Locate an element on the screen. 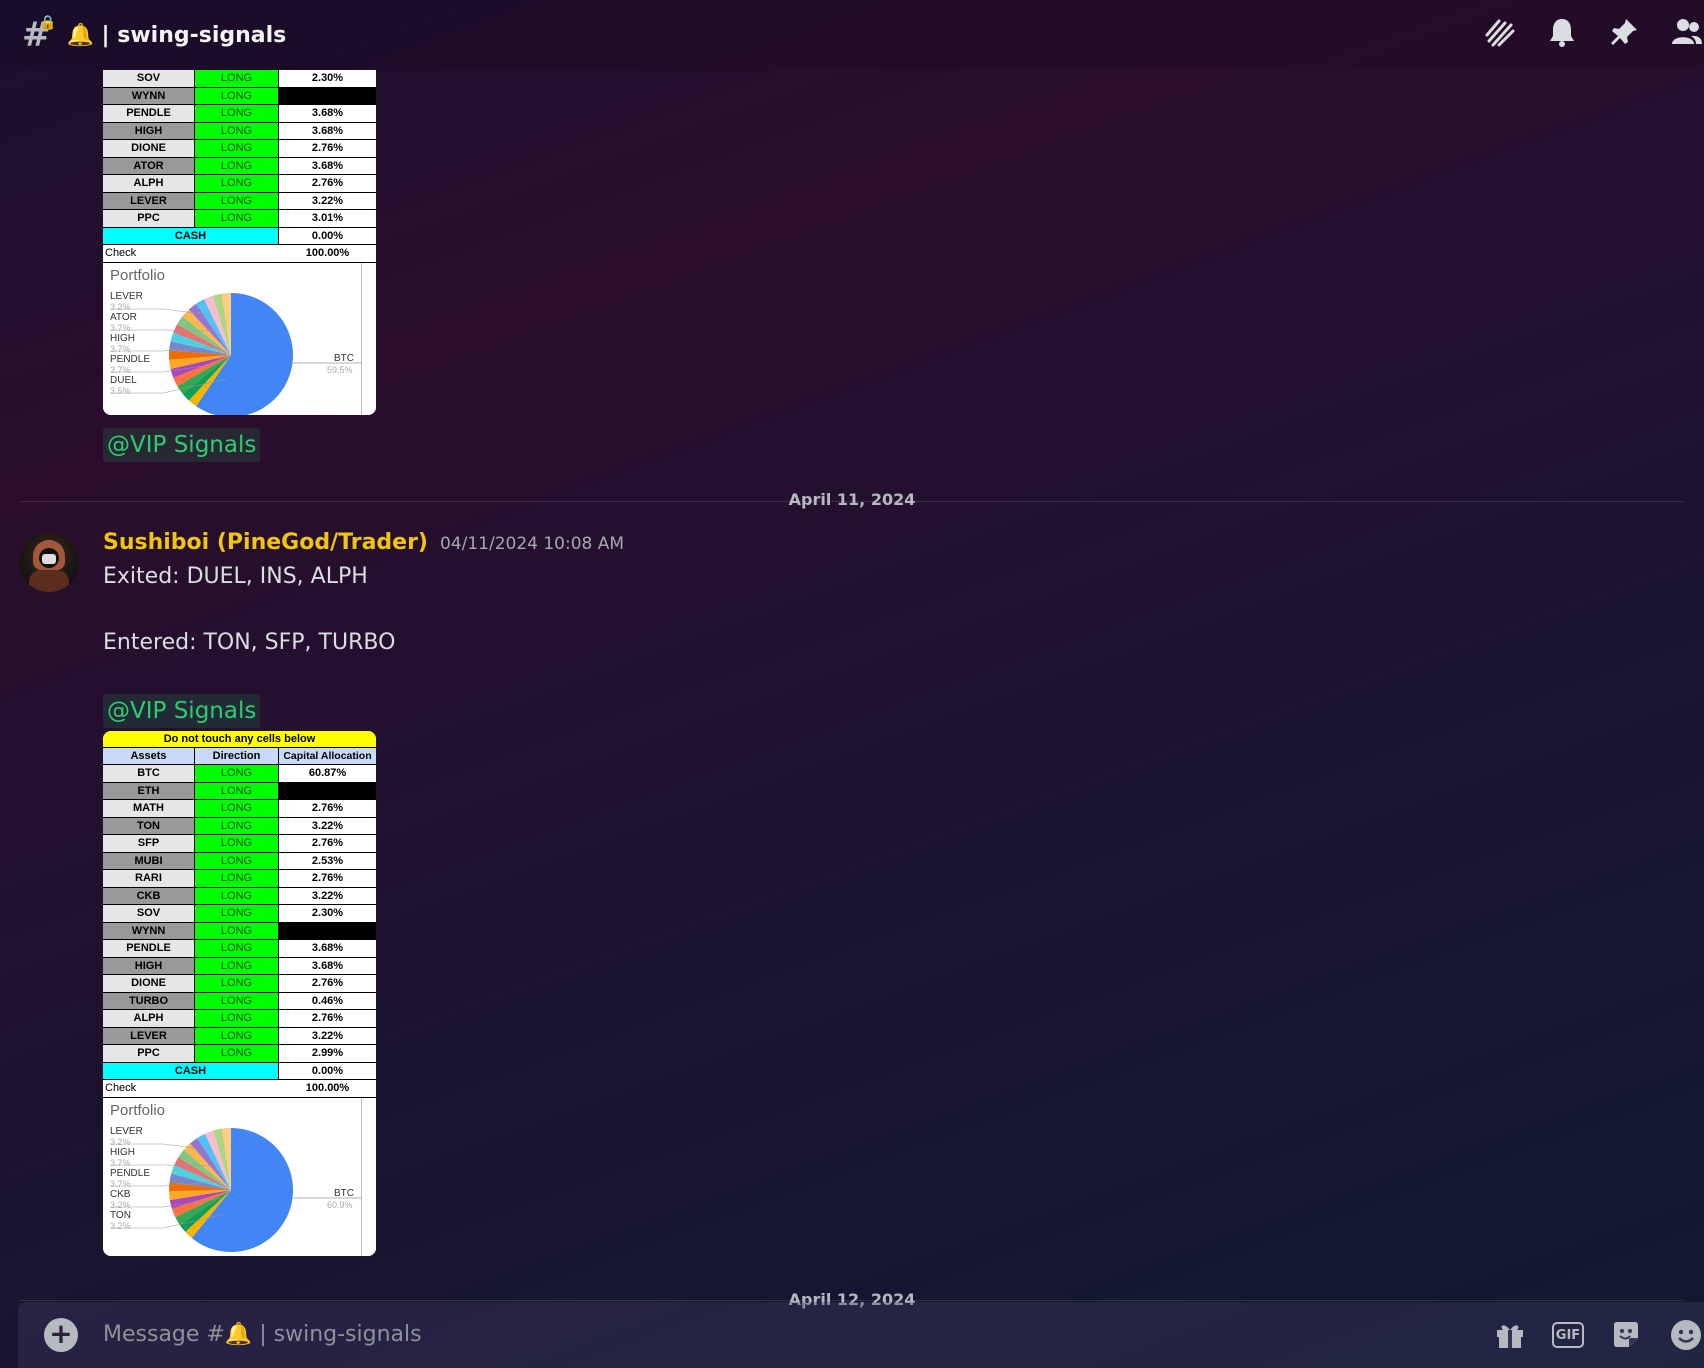 The height and width of the screenshot is (1368, 1704). asset-cell: HIGH is located at coordinates (149, 130).